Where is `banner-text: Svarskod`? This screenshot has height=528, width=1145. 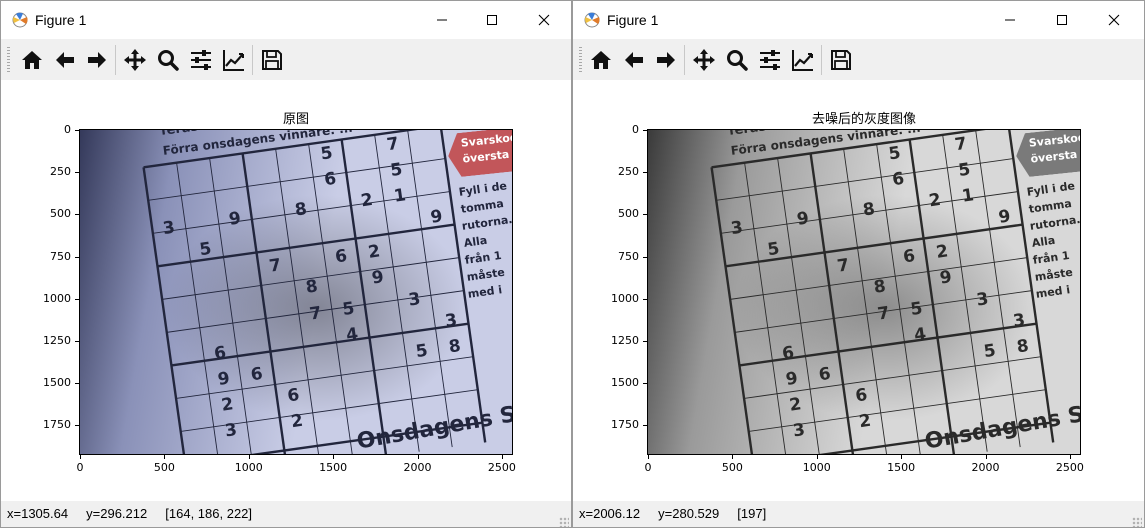
banner-text: Svarskod is located at coordinates (486, 140).